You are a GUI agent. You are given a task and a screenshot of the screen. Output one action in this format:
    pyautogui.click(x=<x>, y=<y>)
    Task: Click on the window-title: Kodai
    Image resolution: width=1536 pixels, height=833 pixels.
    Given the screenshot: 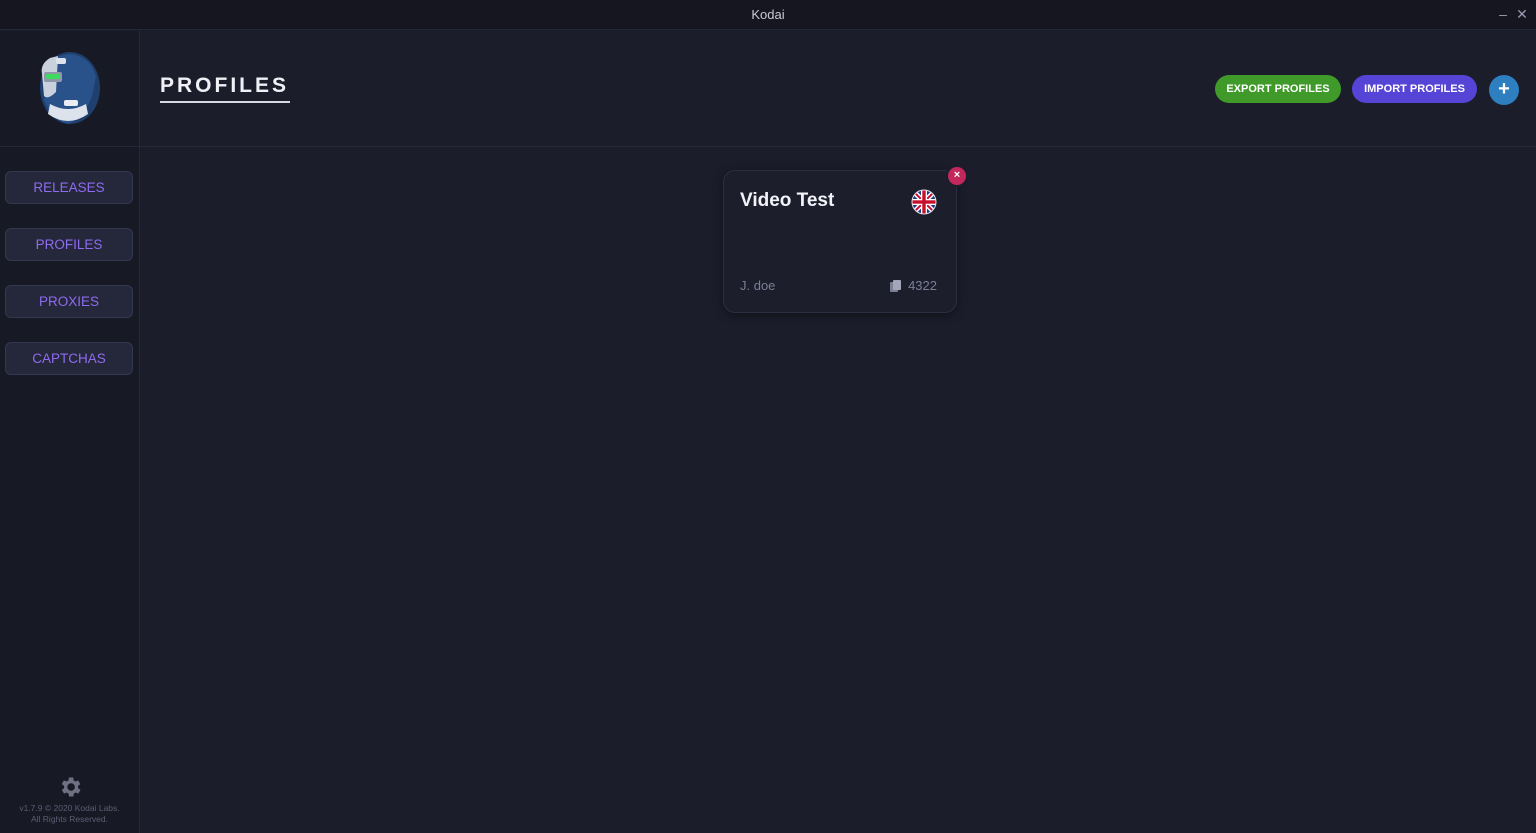 What is the action you would take?
    pyautogui.click(x=768, y=14)
    